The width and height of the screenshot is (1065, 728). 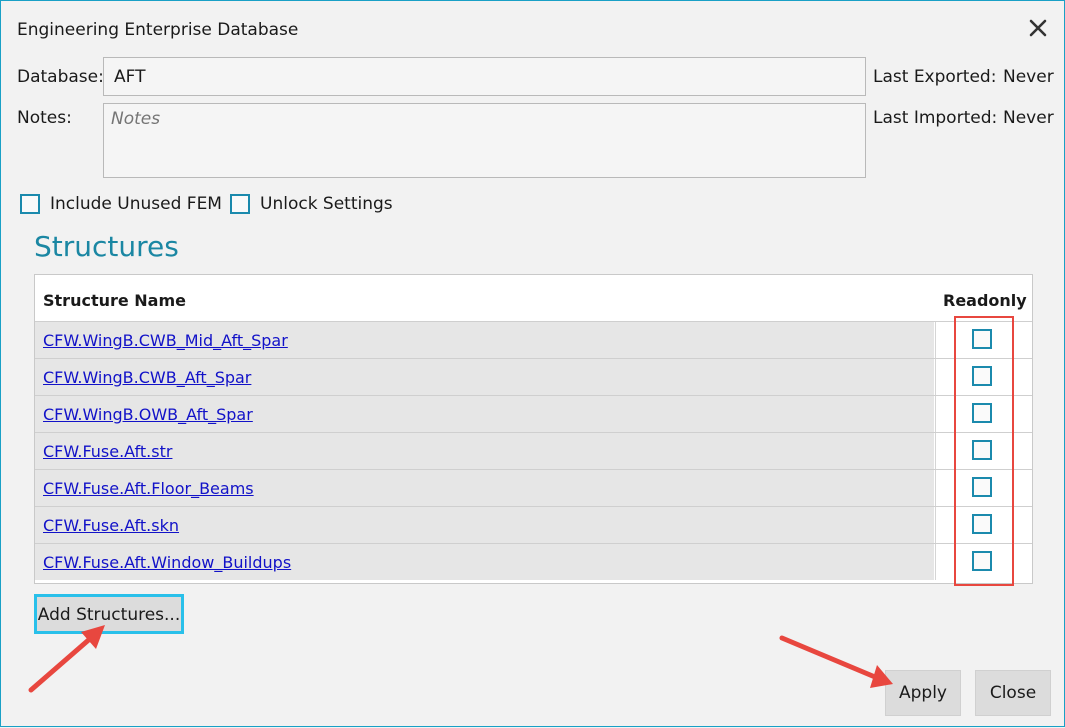 I want to click on window-title: Engineering Enterprise Database, so click(x=158, y=30).